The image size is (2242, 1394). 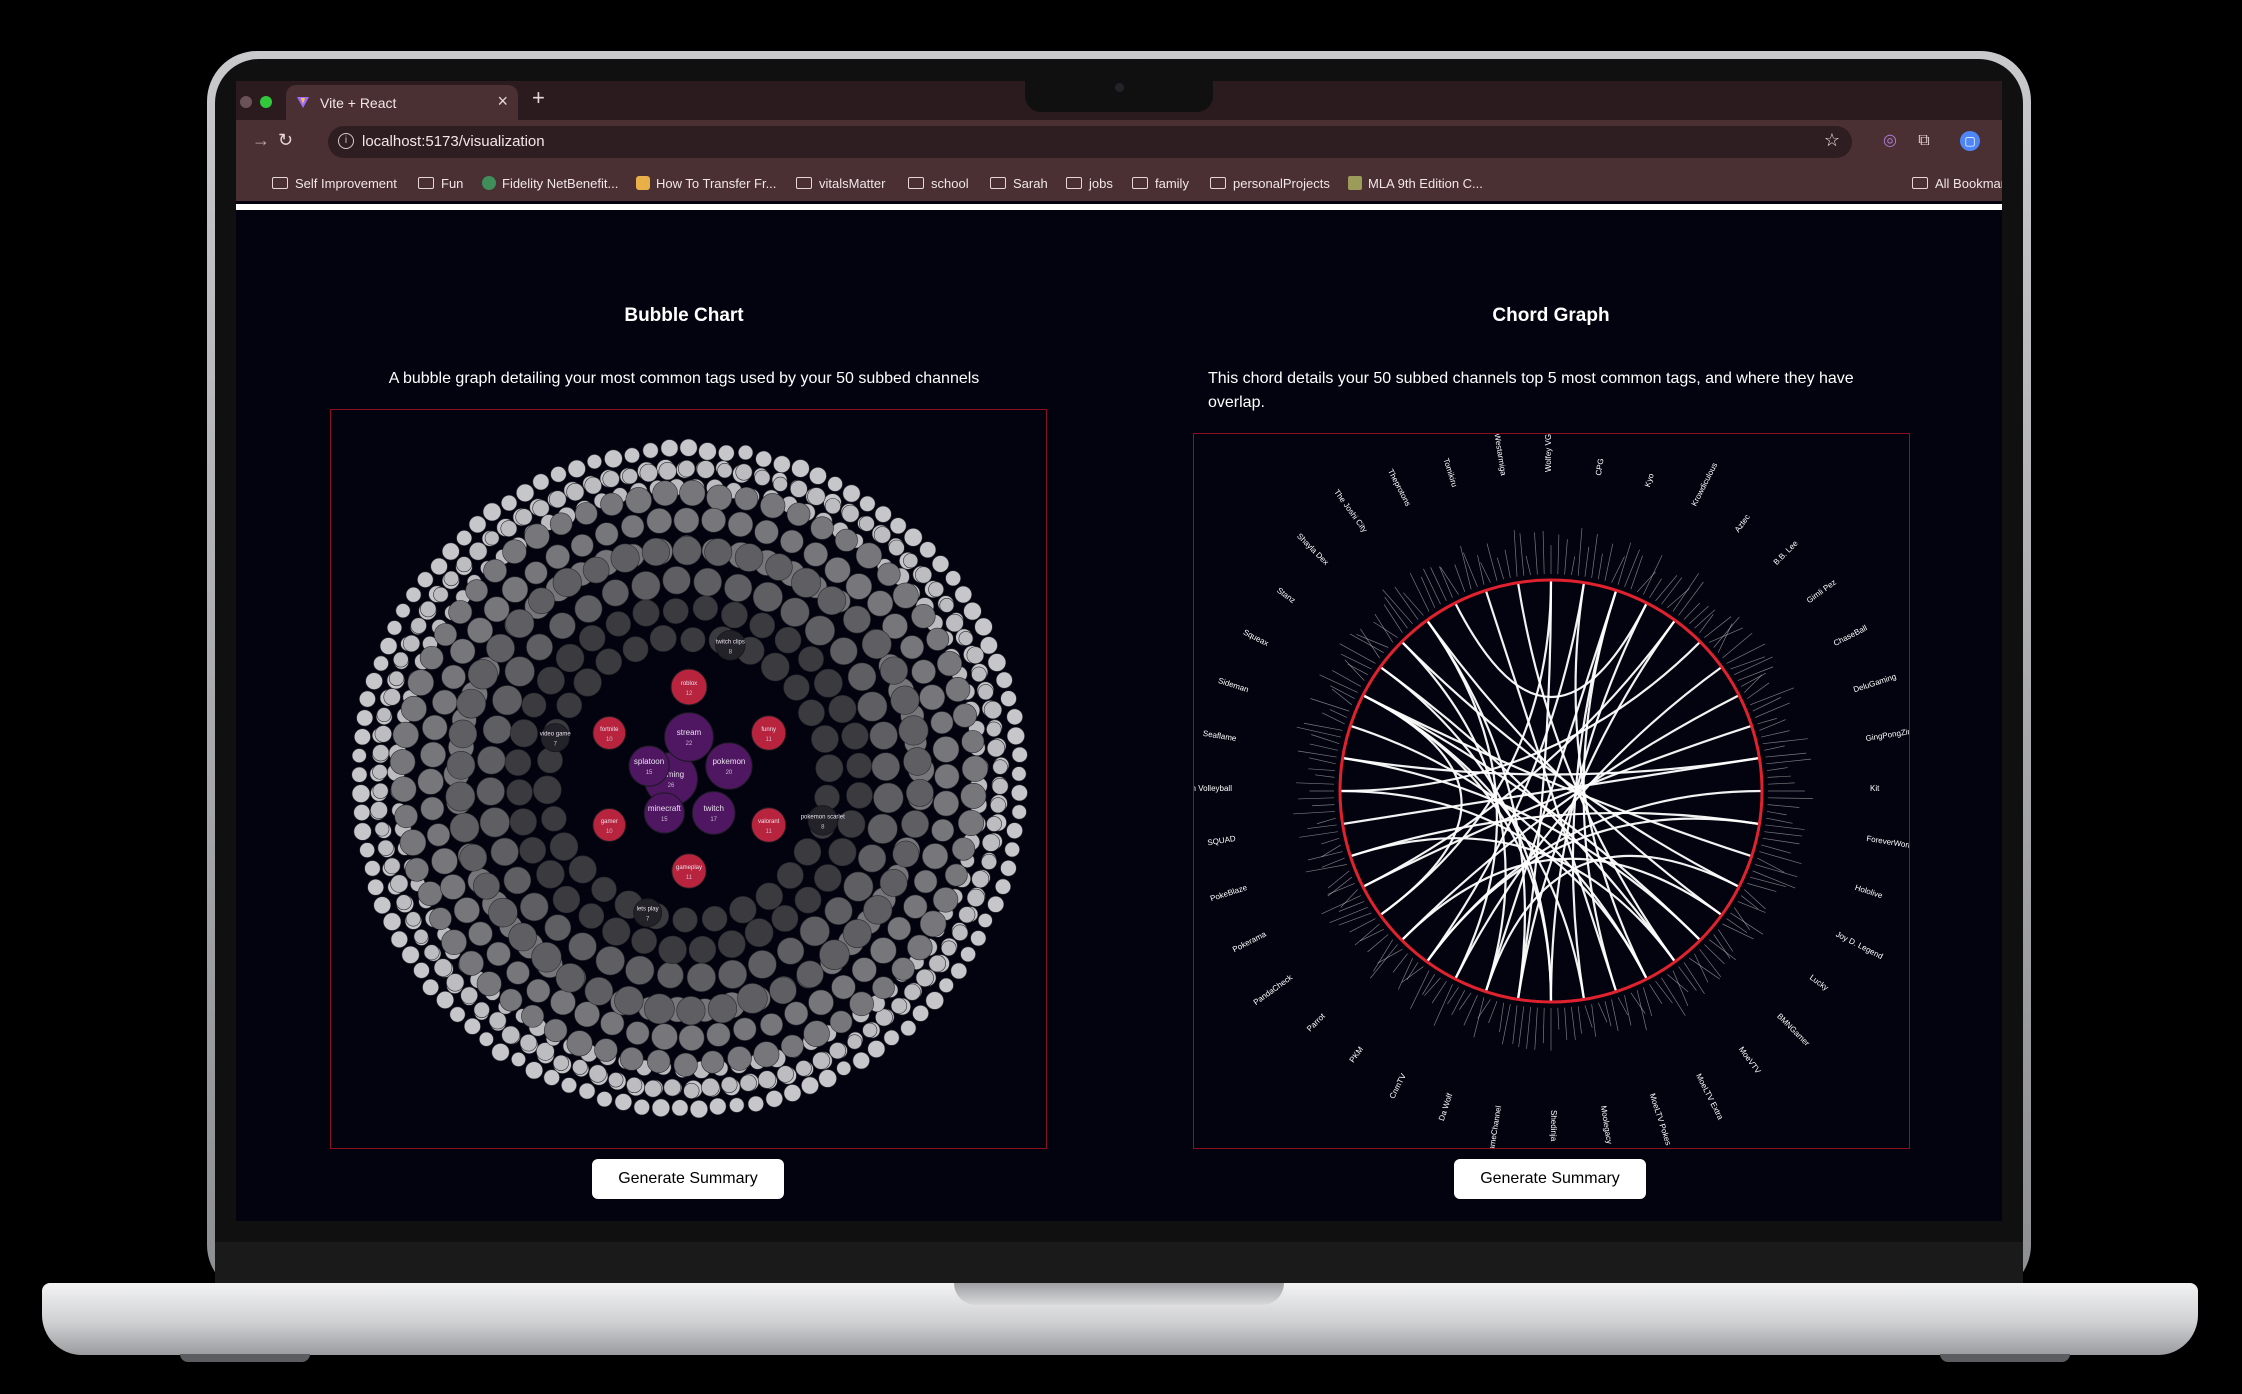 What do you see at coordinates (1090, 142) in the screenshot?
I see `address-bar: i localhost:5173/visualization ☆` at bounding box center [1090, 142].